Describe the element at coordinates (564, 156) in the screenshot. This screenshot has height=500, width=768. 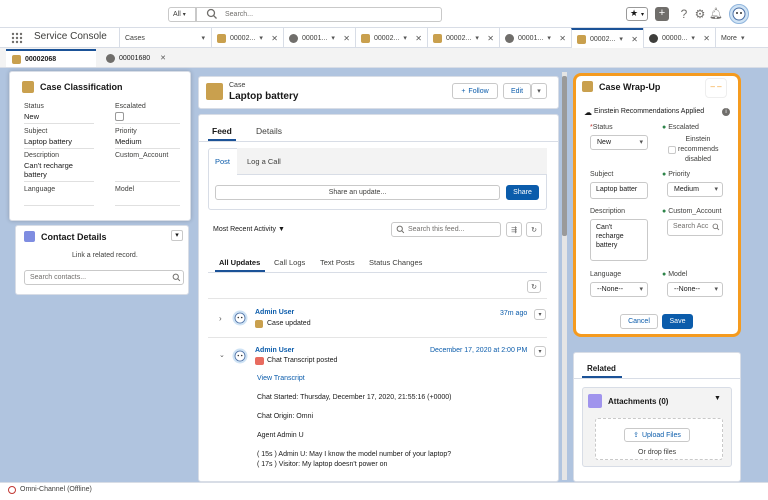
I see `scrollbar-thumb` at that location.